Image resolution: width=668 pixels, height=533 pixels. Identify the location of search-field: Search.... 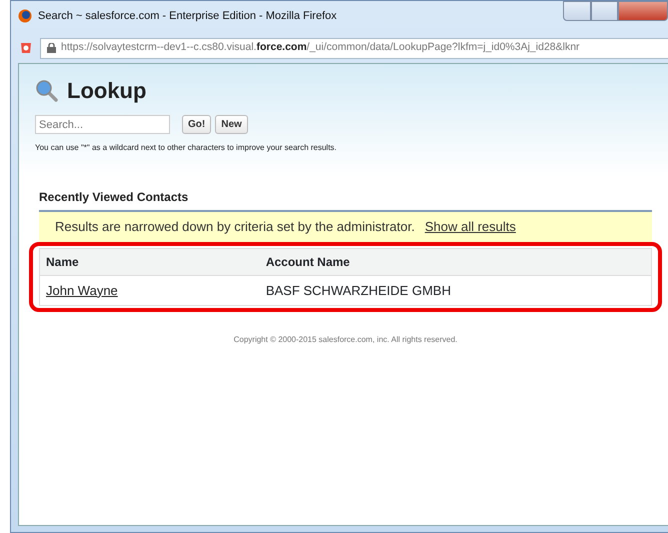
(102, 124).